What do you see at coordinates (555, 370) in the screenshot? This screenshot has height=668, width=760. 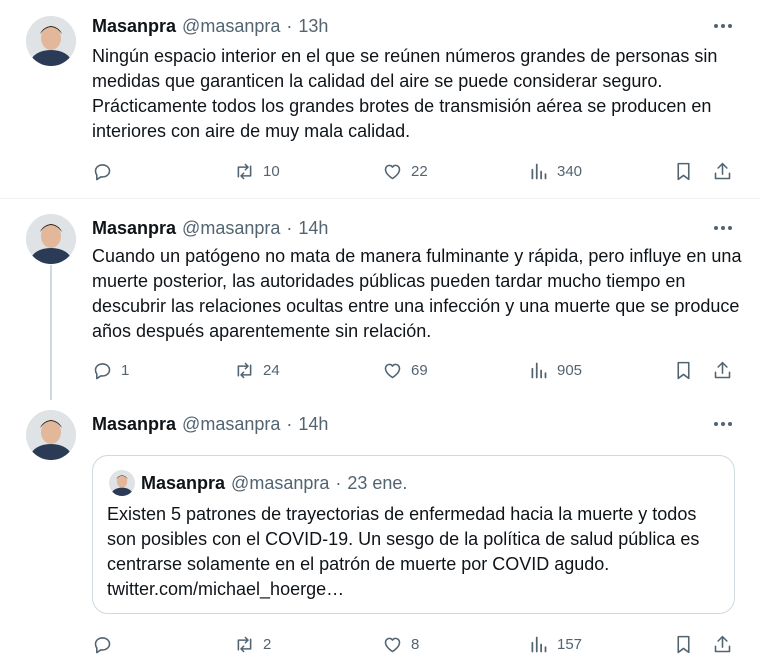 I see `views-button: 905` at bounding box center [555, 370].